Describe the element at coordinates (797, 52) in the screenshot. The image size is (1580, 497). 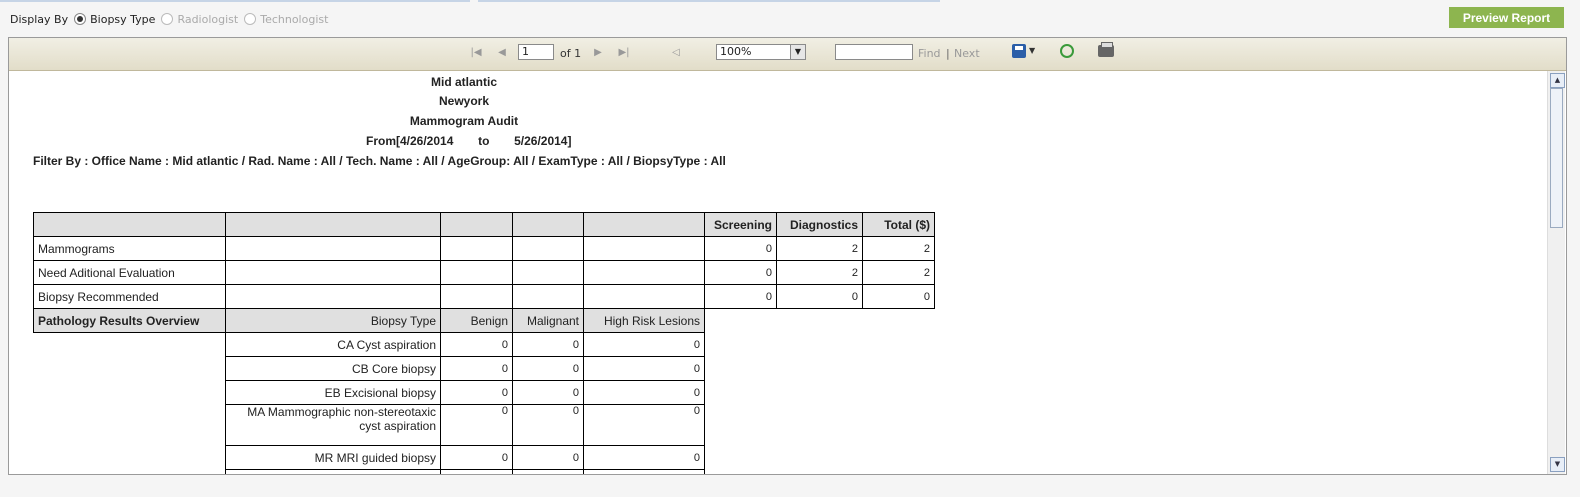
I see `chevron-down-icon: ▼` at that location.